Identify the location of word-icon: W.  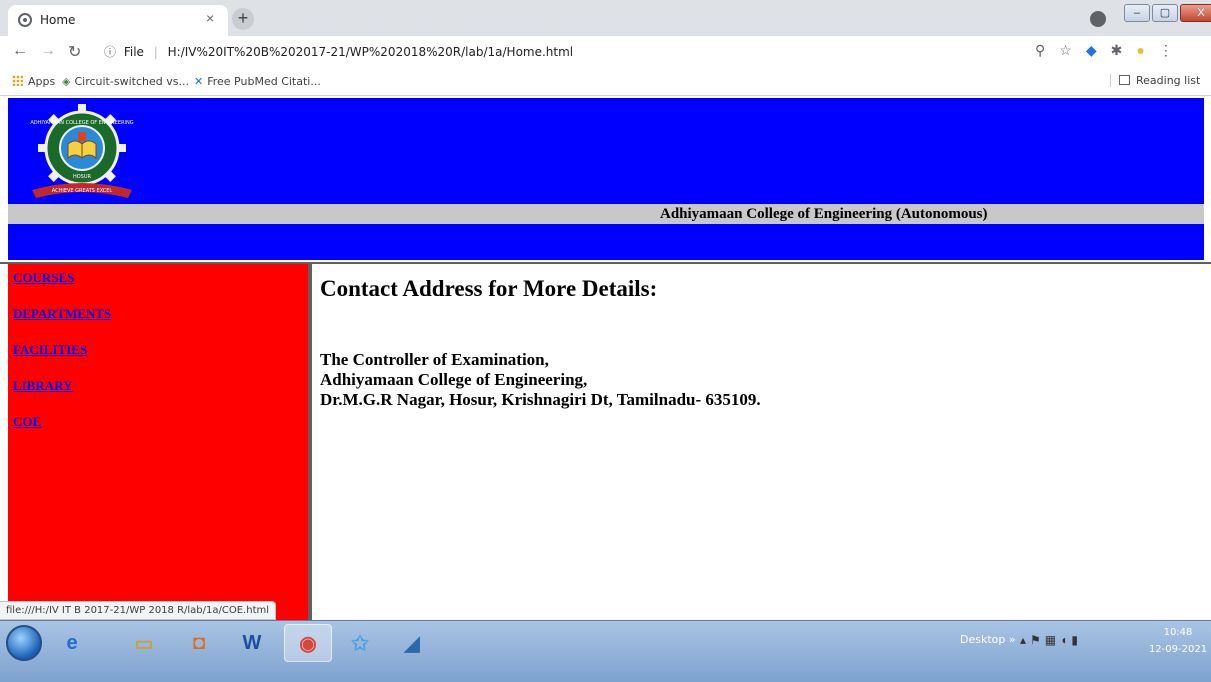
(252, 643).